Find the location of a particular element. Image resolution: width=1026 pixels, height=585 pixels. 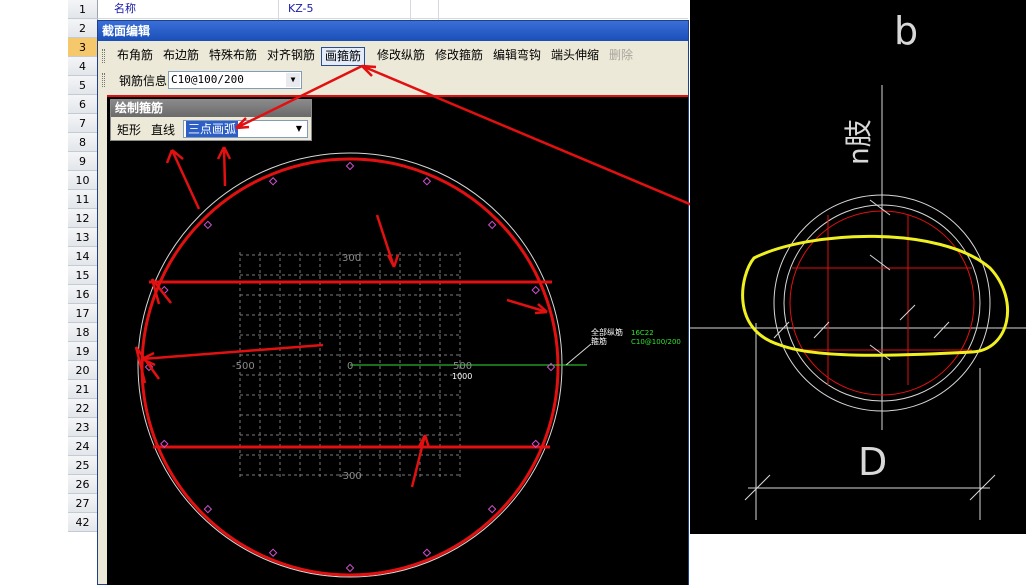

end-extend-button: 端头伸缩 is located at coordinates (575, 56).